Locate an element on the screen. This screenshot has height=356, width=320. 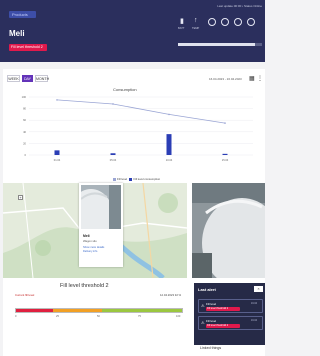
popup-delivery-link: Delivery info is located at coordinates (90, 251).